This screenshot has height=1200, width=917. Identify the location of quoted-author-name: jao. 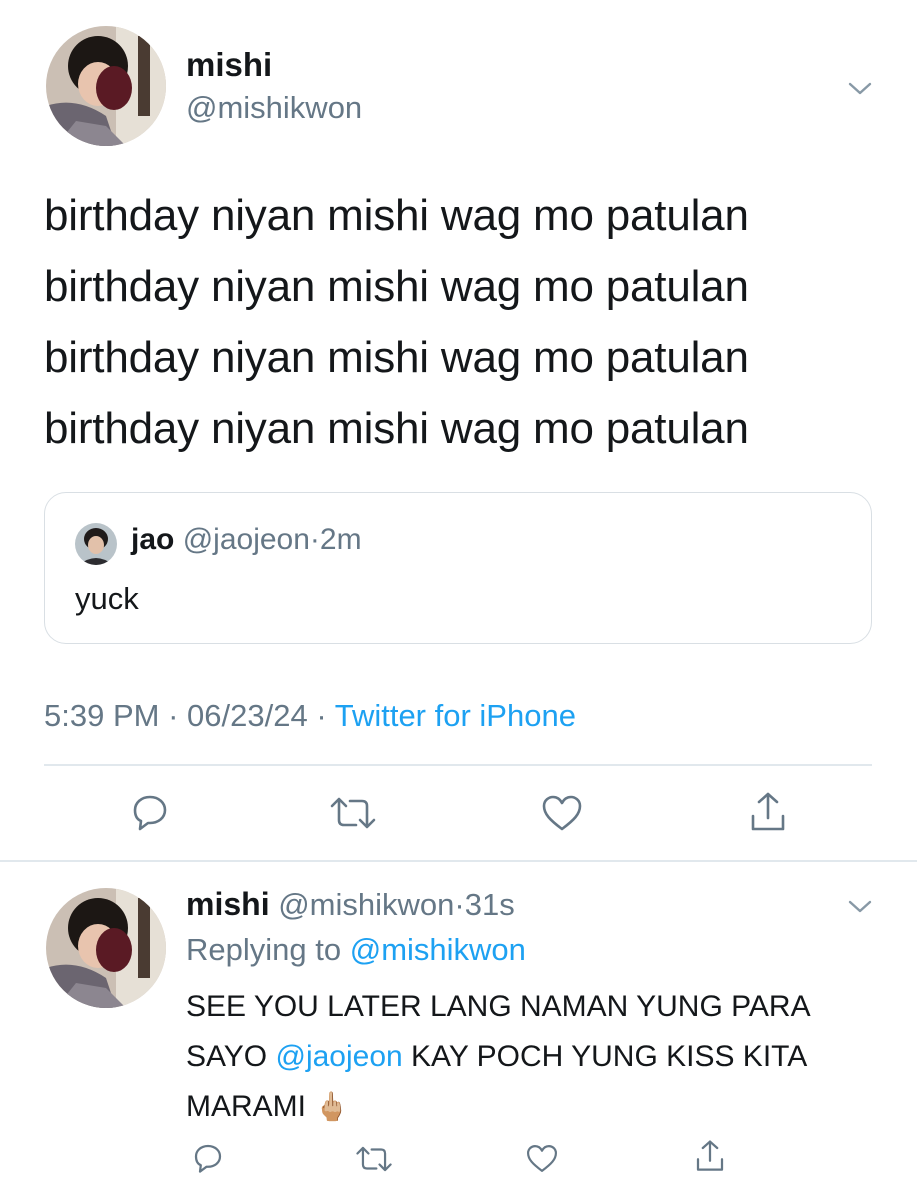
(153, 539).